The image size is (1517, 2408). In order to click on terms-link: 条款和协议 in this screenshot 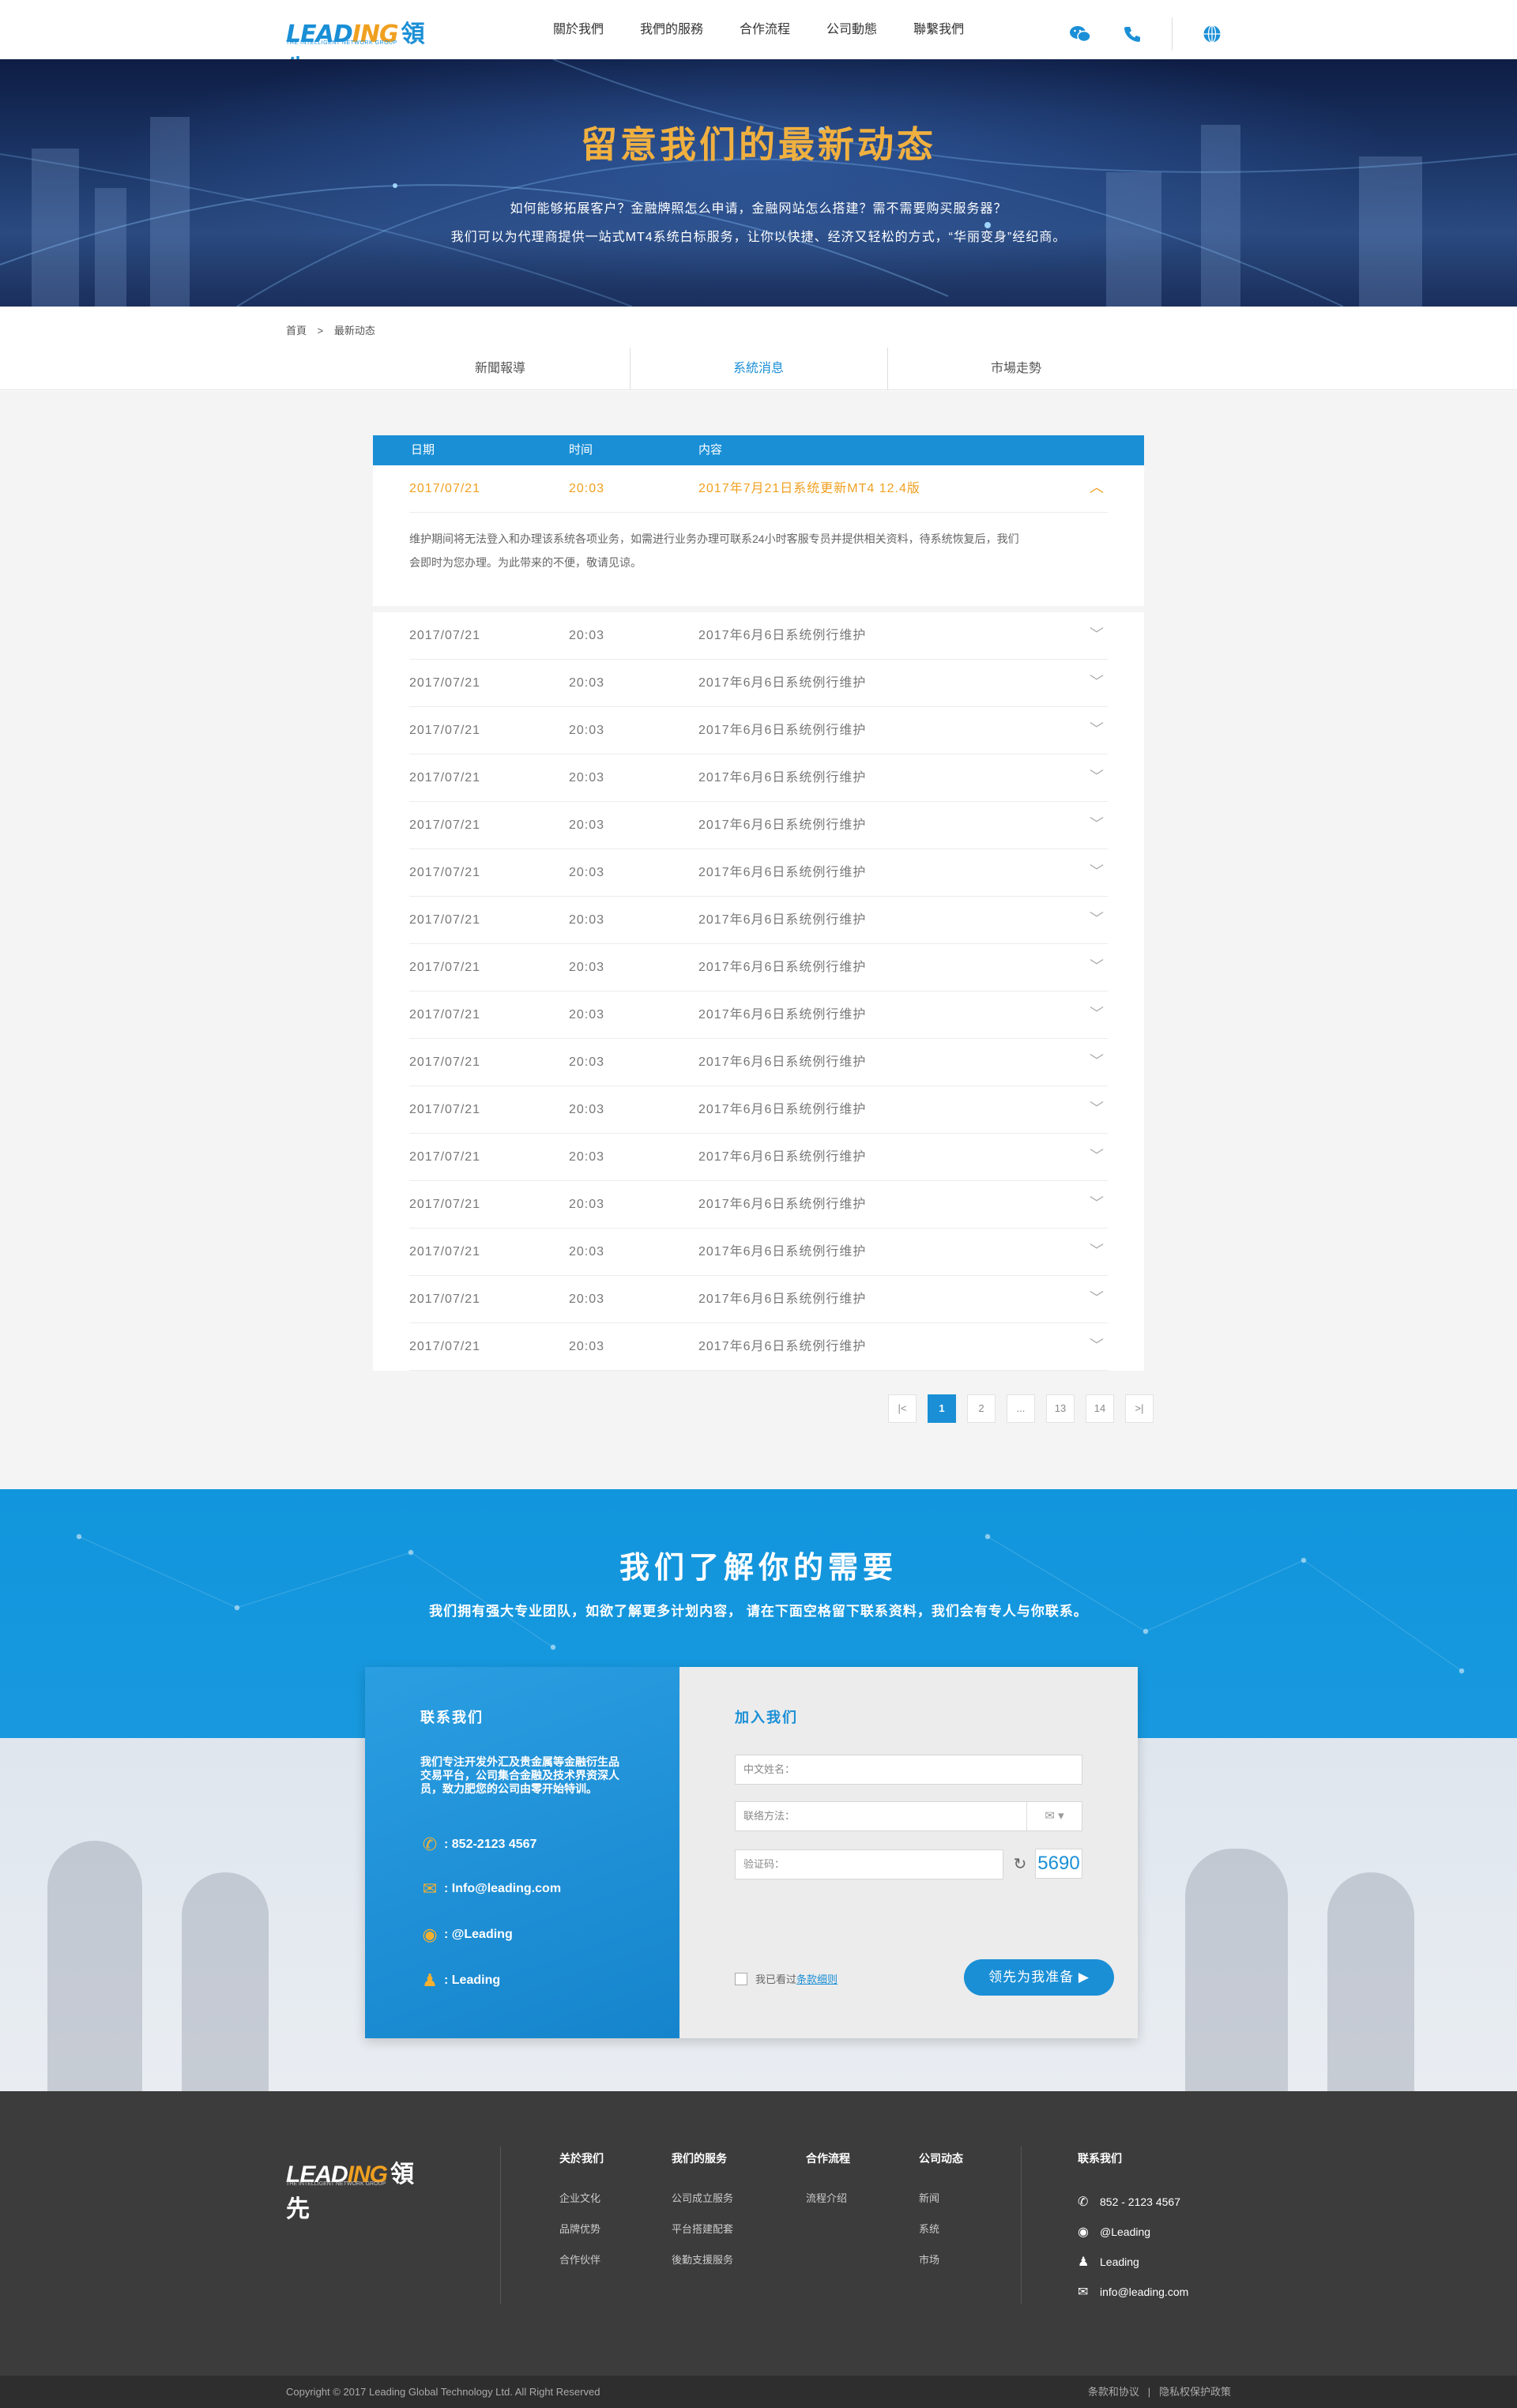, I will do `click(1114, 2392)`.